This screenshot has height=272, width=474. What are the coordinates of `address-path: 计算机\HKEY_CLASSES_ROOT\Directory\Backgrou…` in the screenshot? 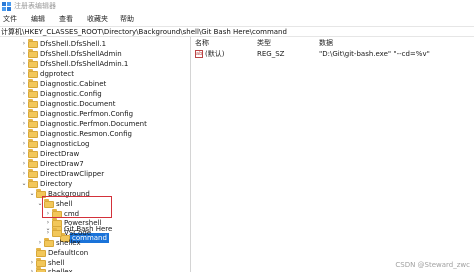 It's located at (144, 32).